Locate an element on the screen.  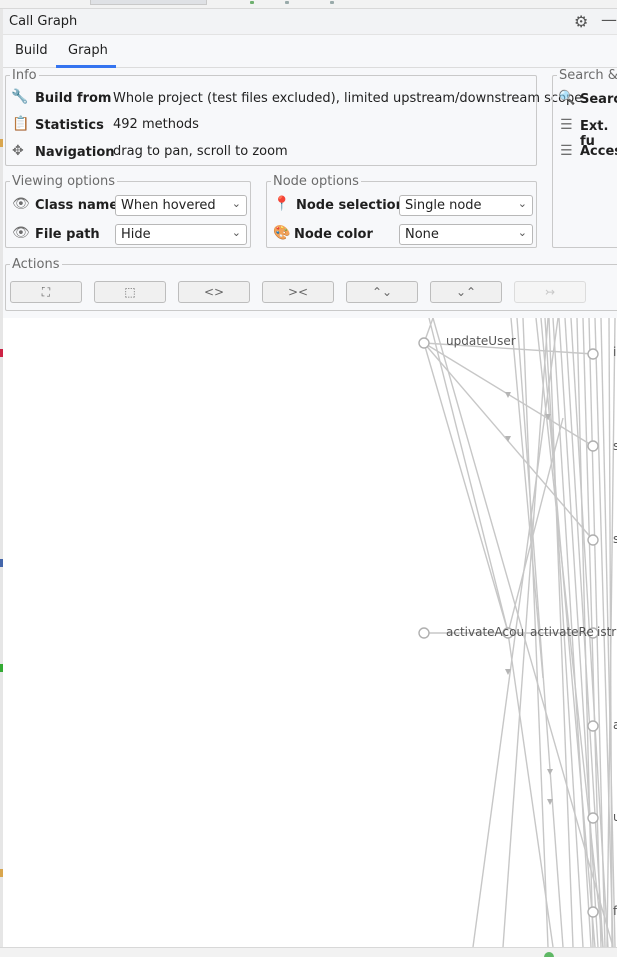
tab-build: Build is located at coordinates (31, 50).